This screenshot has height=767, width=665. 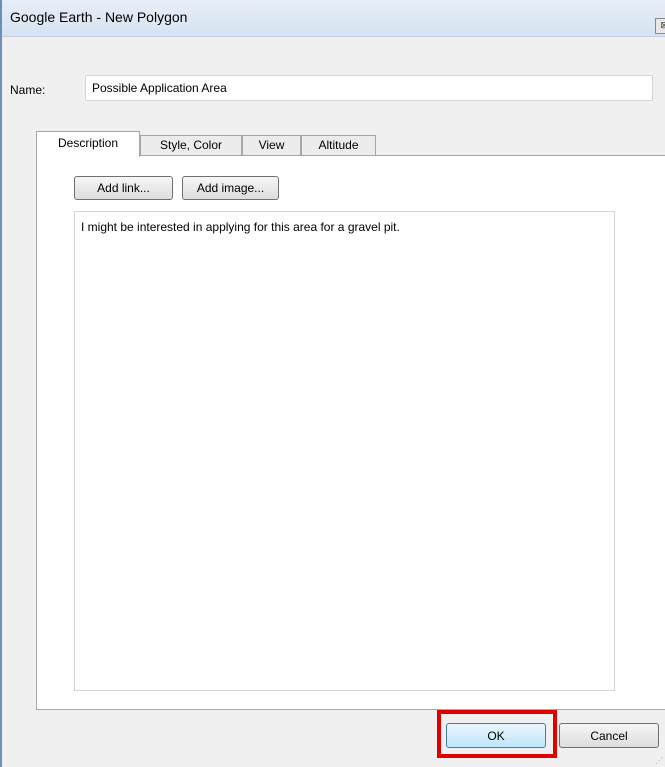 What do you see at coordinates (99, 17) in the screenshot?
I see `window-title: Google Earth - New Polygon` at bounding box center [99, 17].